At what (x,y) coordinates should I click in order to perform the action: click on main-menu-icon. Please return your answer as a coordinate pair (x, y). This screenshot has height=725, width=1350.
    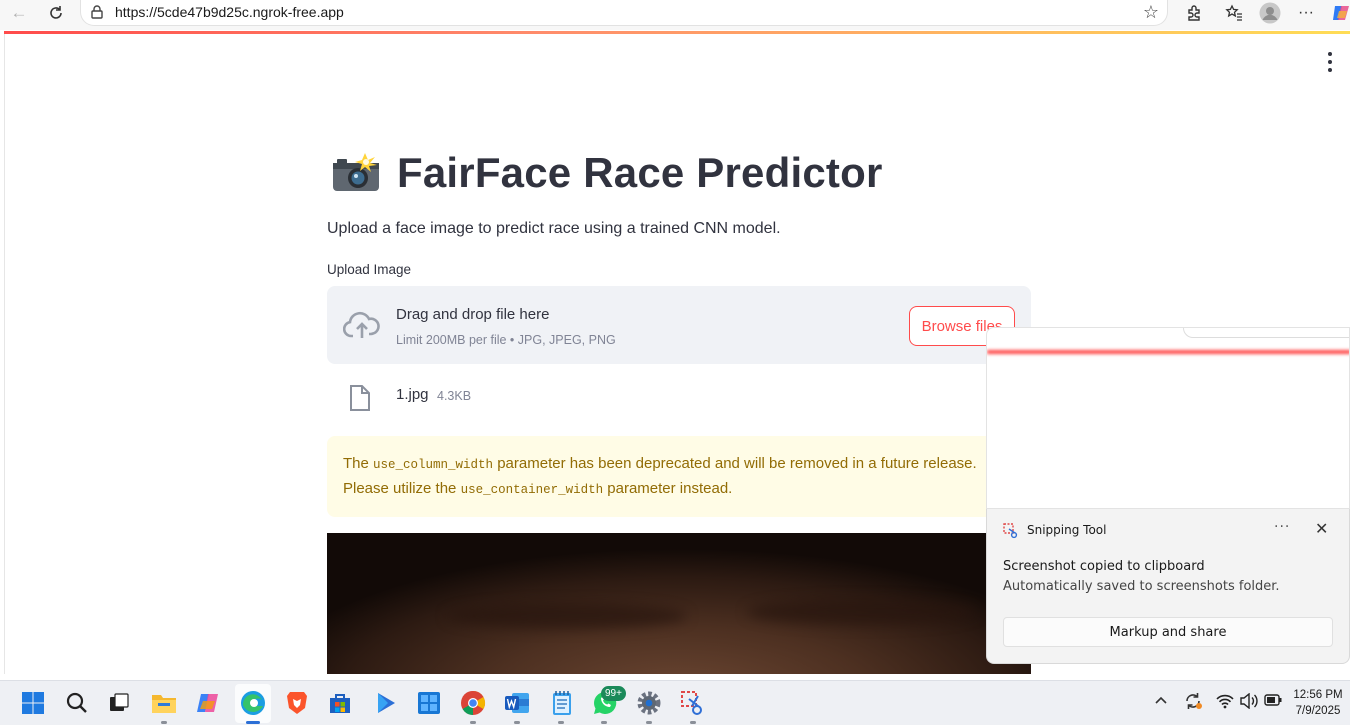
    Looking at the image, I should click on (1330, 62).